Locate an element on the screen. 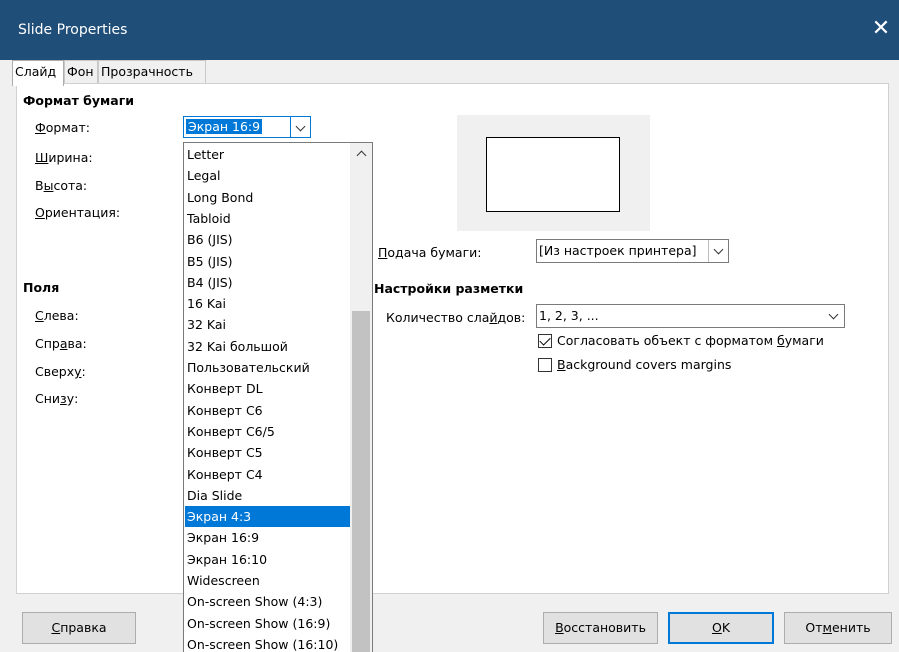  chevron-up-icon is located at coordinates (361, 154).